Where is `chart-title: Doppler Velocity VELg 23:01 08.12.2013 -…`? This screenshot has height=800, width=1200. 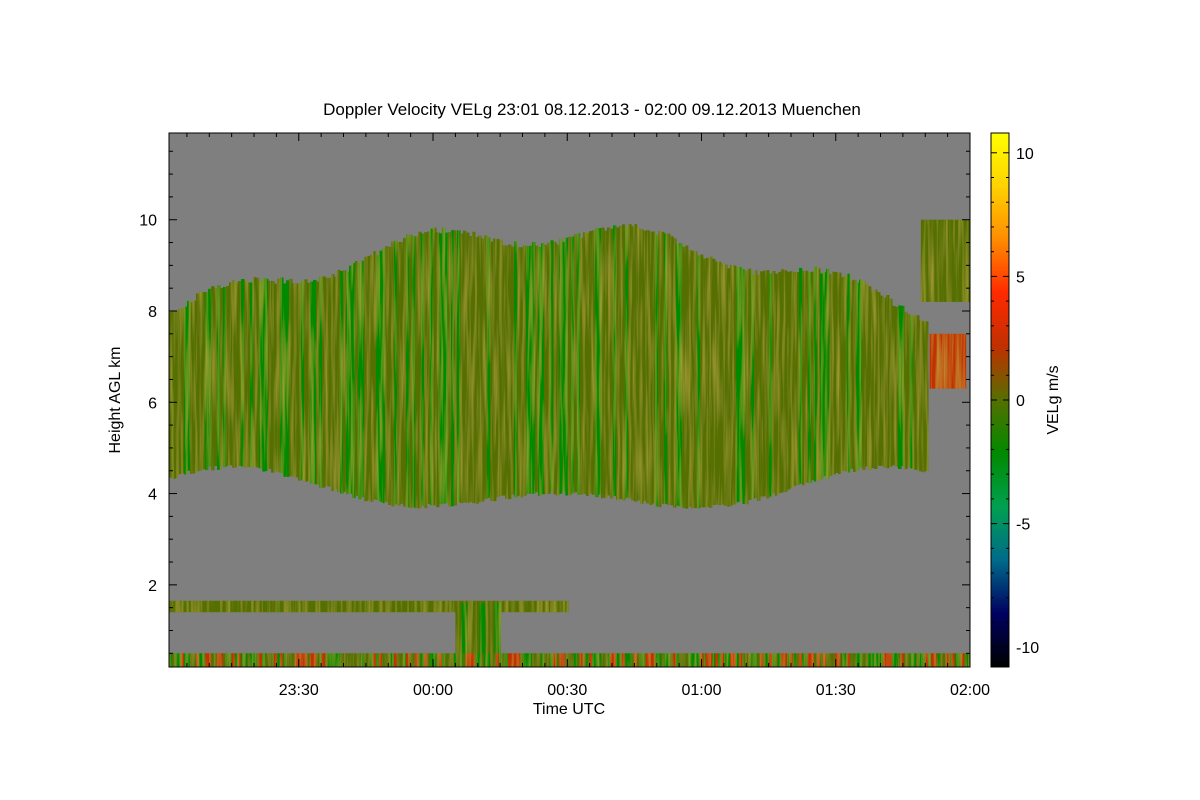
chart-title: Doppler Velocity VELg 23:01 08.12.2013 -… is located at coordinates (592, 109).